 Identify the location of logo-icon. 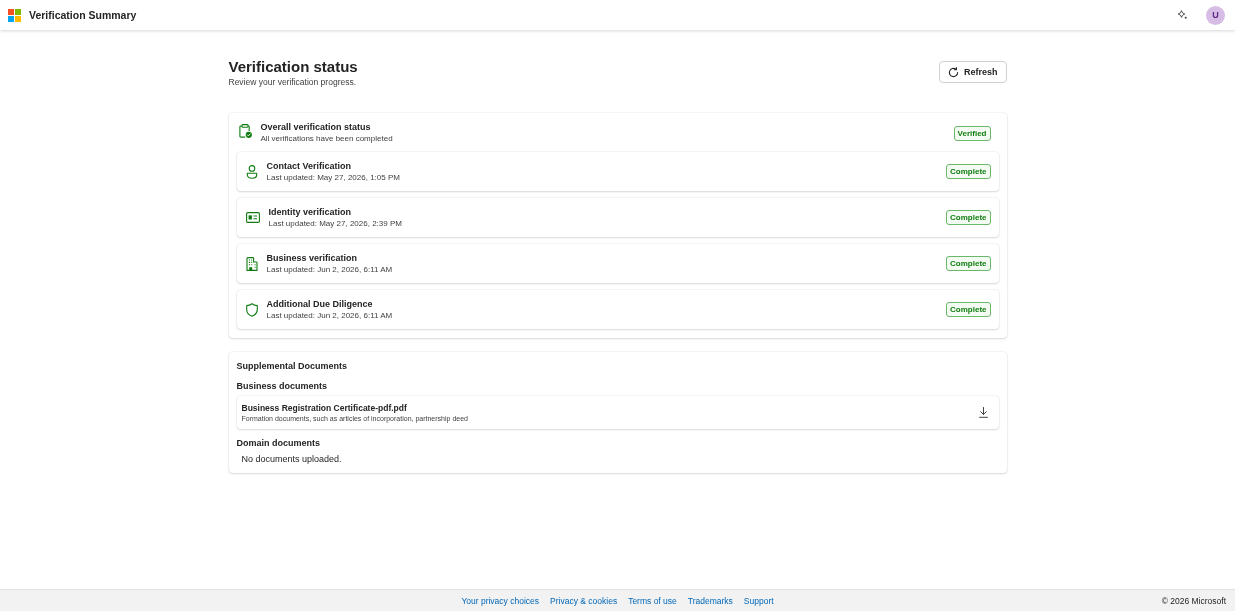
(14, 15).